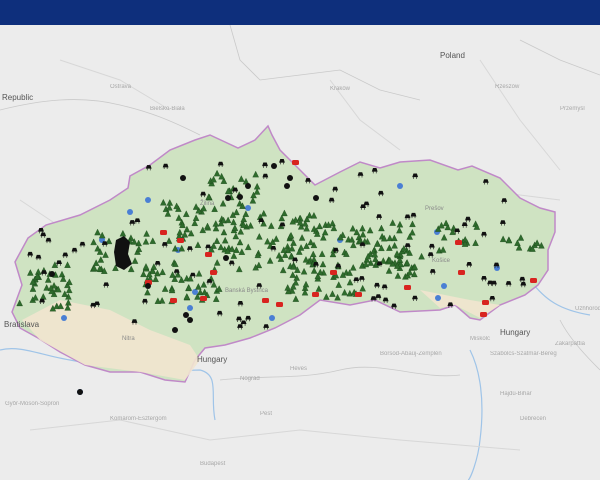 This screenshot has width=600, height=480. What do you see at coordinates (587, 309) in the screenshot?
I see `faint-place-label: Uzhhorod` at bounding box center [587, 309].